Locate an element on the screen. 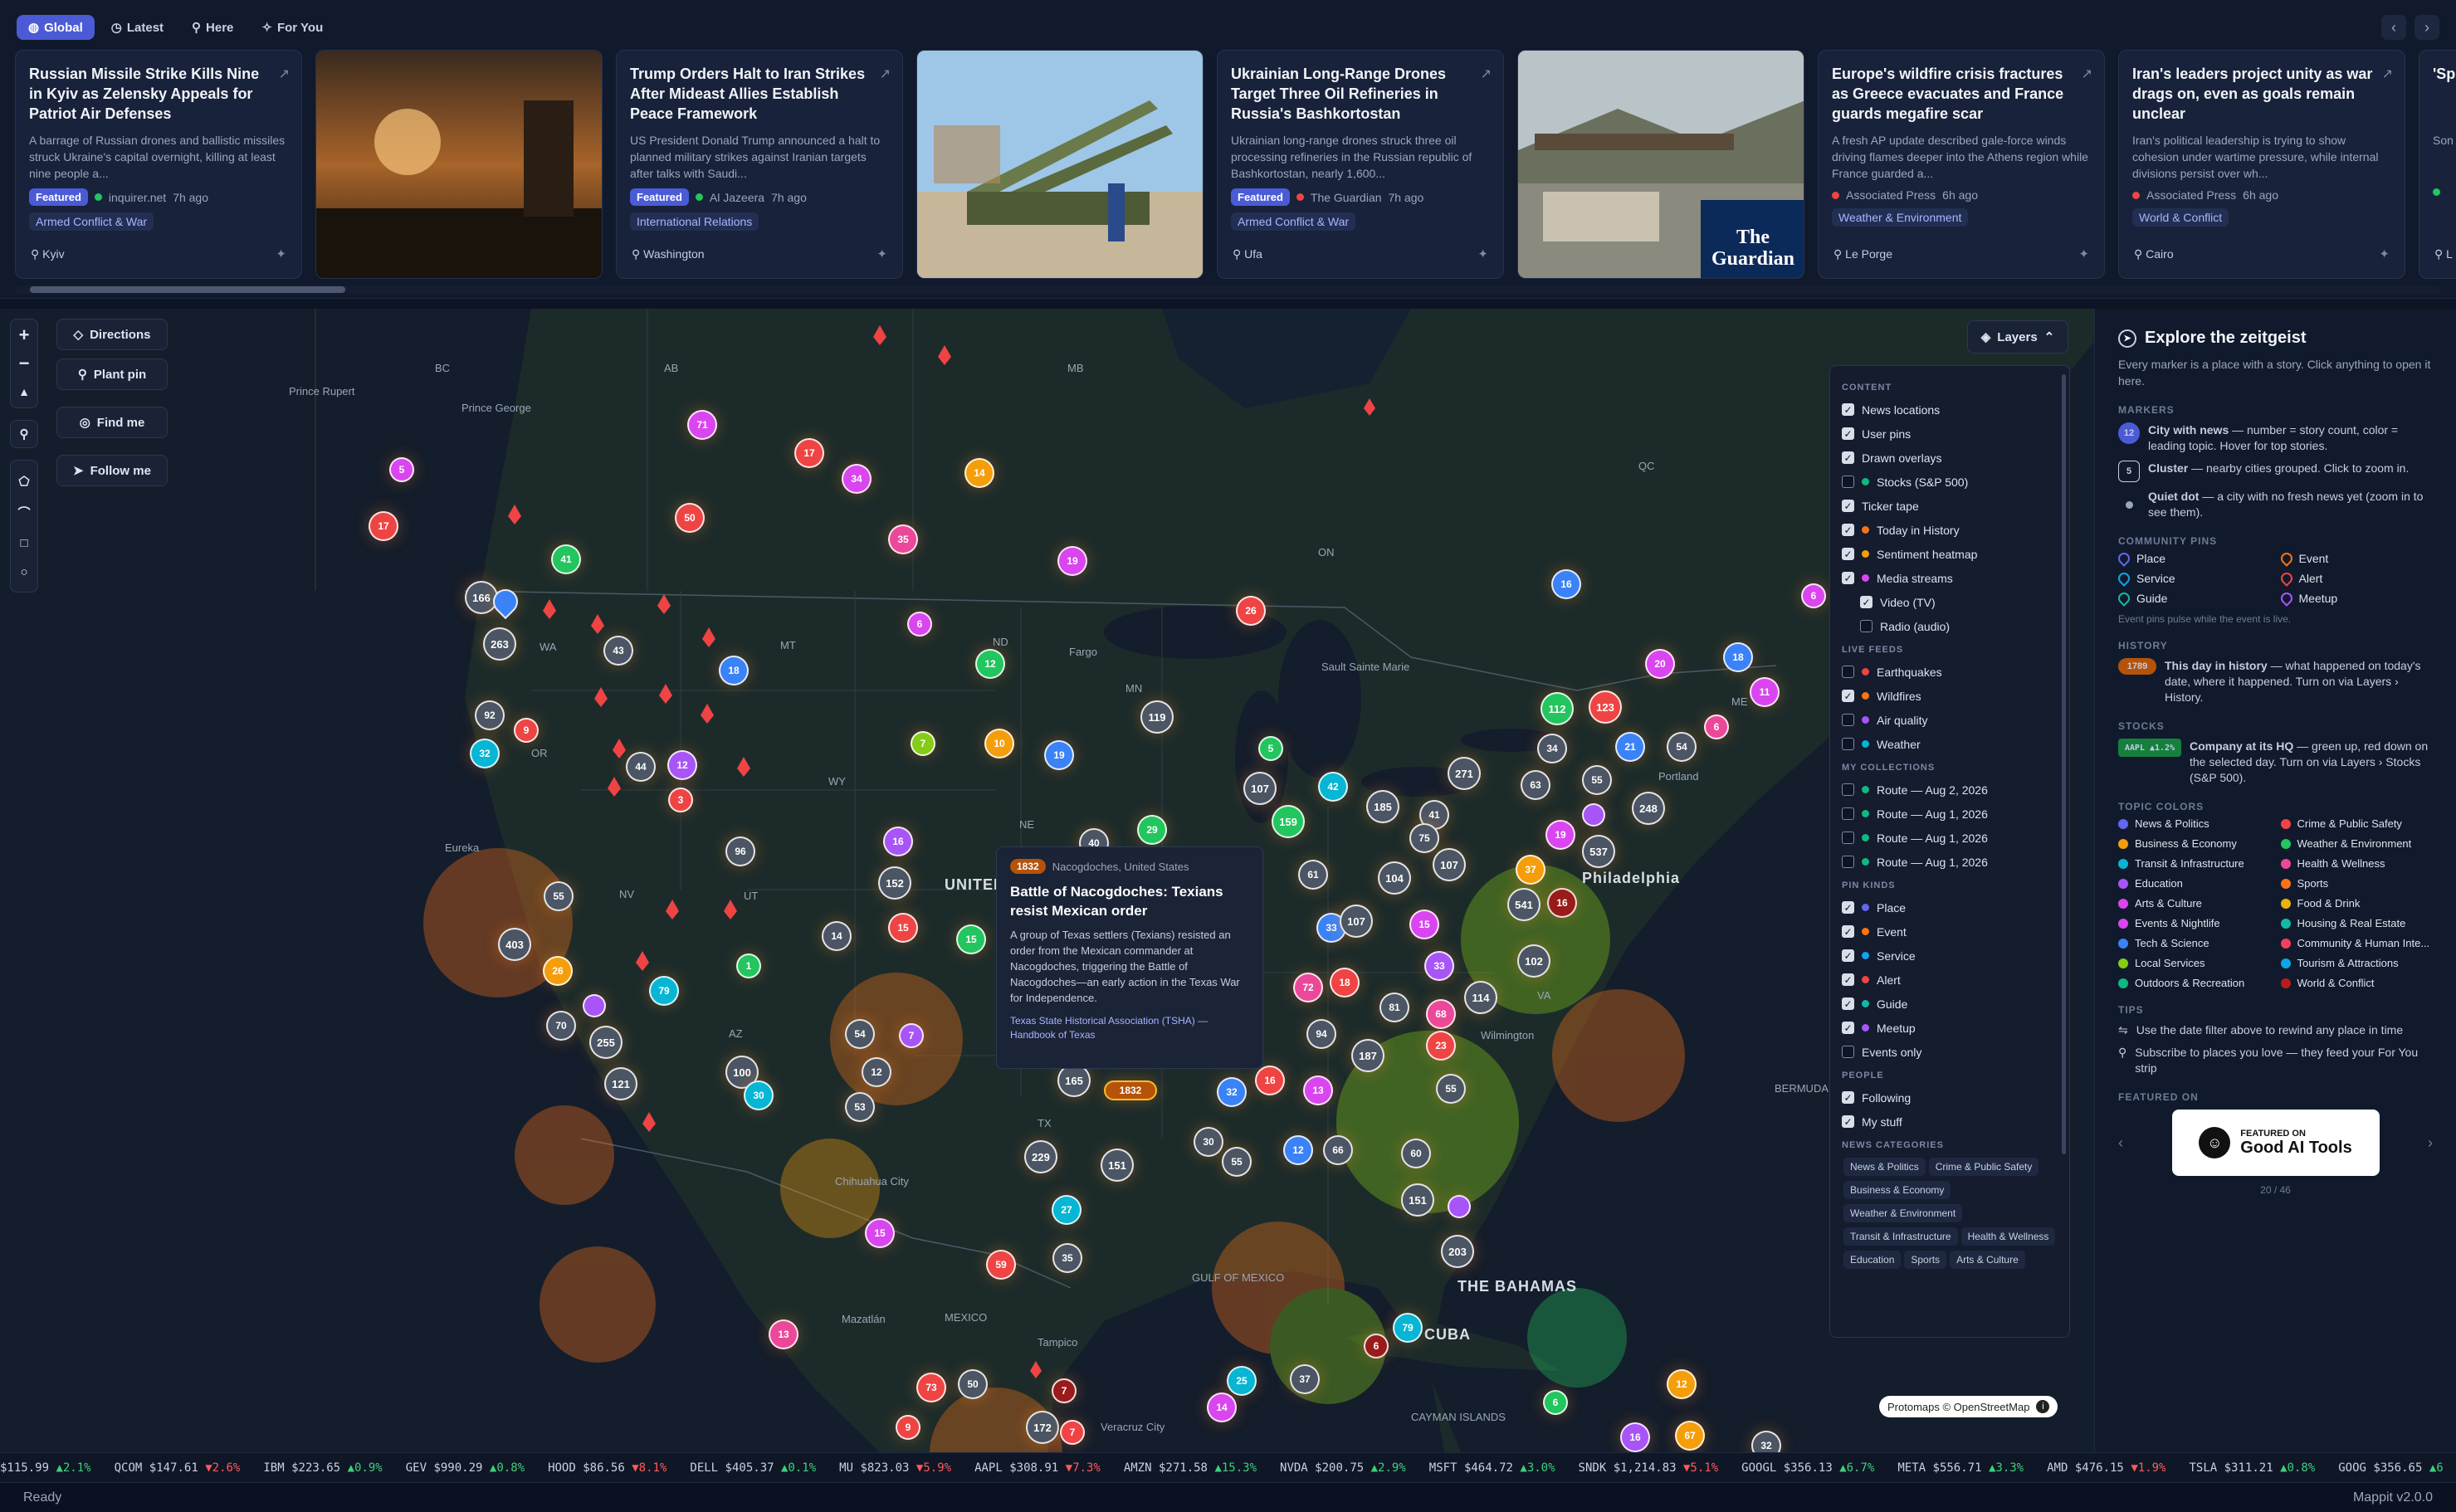 The height and width of the screenshot is (1512, 2456). city-marker: 165 is located at coordinates (1074, 1080).